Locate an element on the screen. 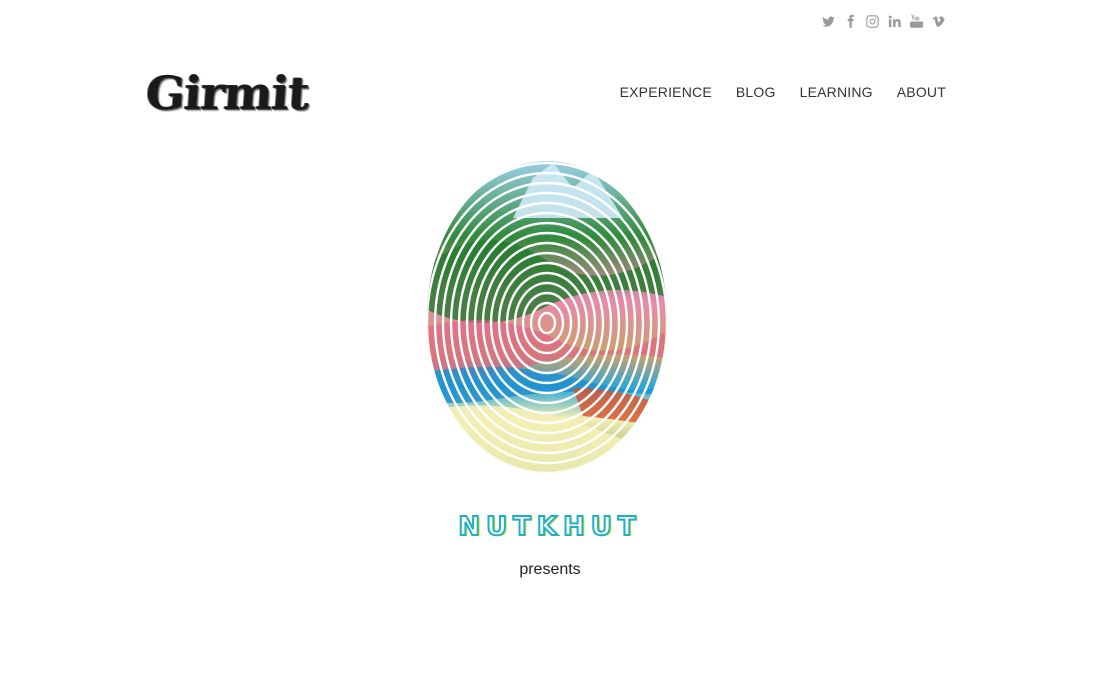 This screenshot has height=677, width=1100. site-logo: Girmit is located at coordinates (227, 93).